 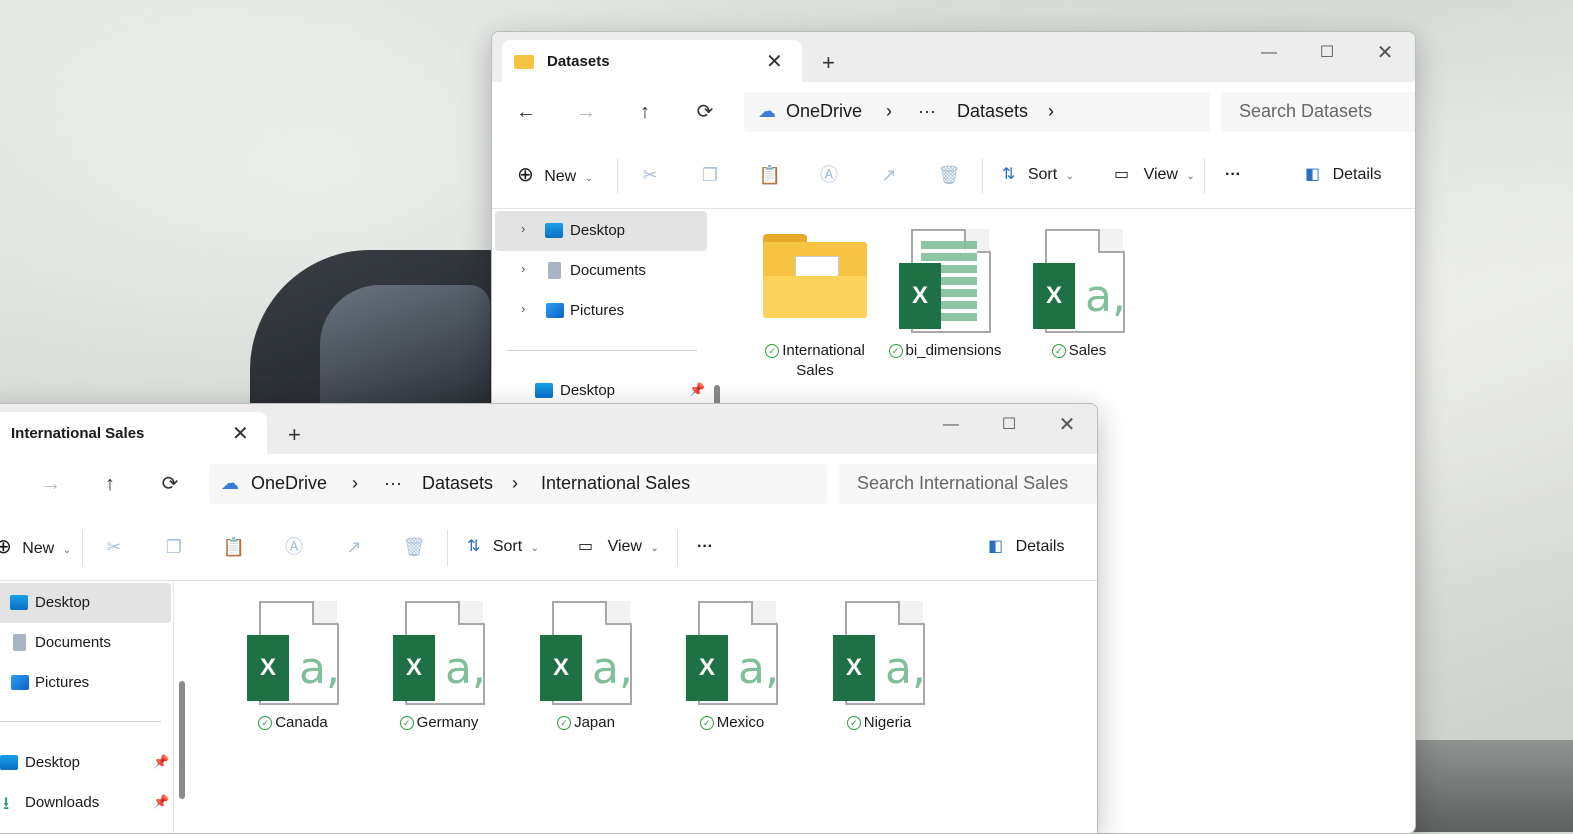 What do you see at coordinates (815, 297) in the screenshot?
I see `folder-front` at bounding box center [815, 297].